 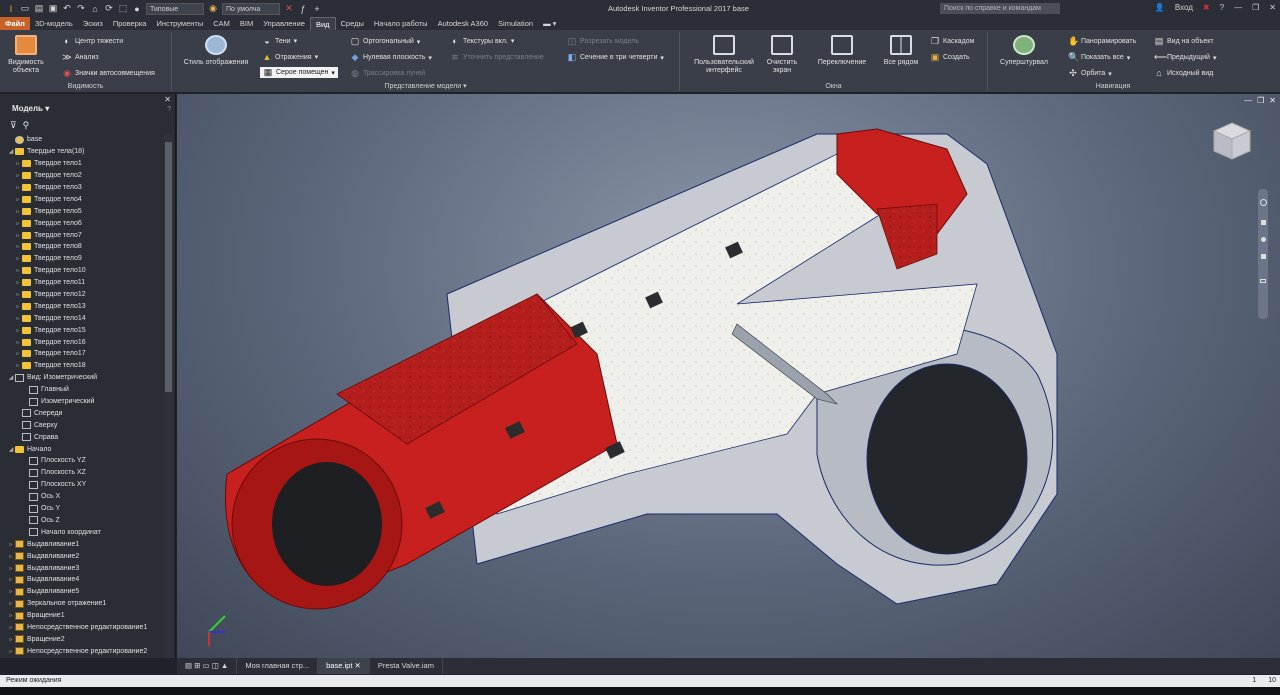 I want to click on shadows-button: ◒ Тени ▾, so click(x=279, y=41).